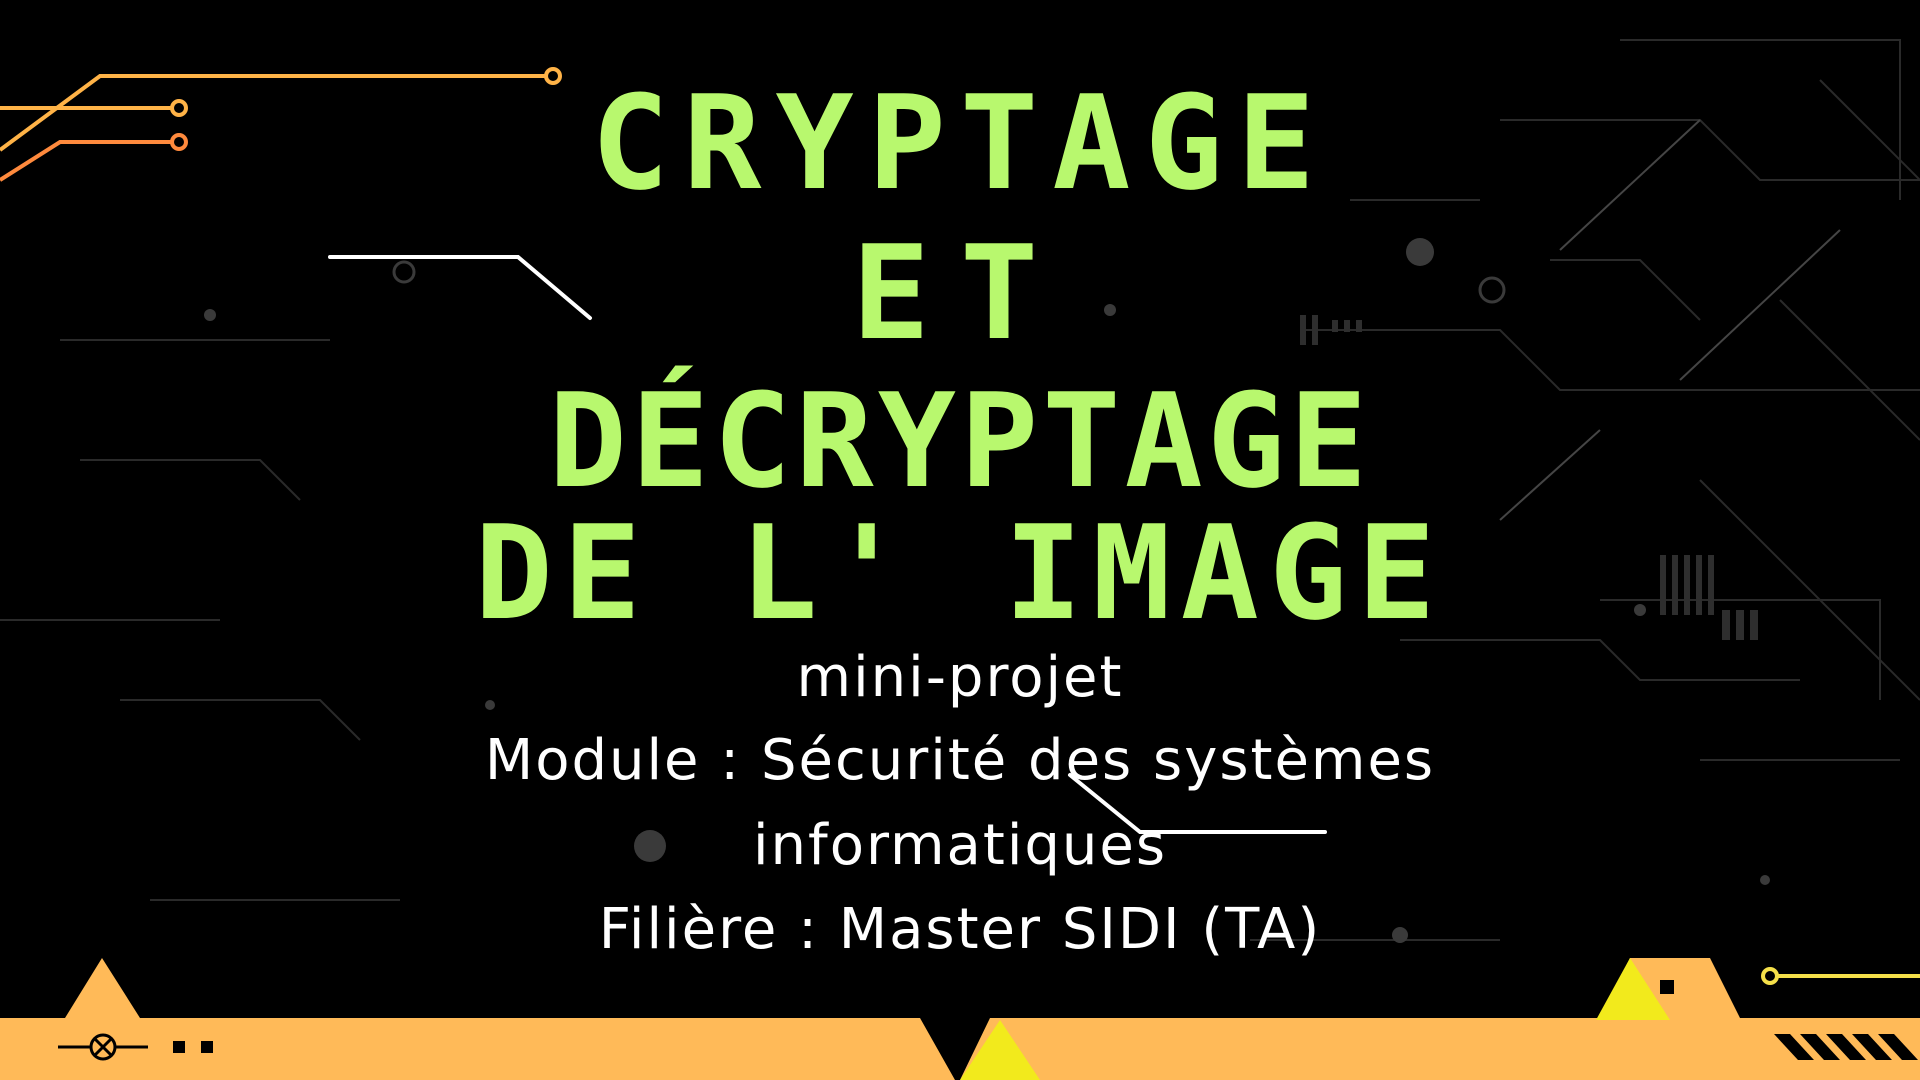  I want to click on title-line-3: DÉCRYPTAGE, so click(960, 441).